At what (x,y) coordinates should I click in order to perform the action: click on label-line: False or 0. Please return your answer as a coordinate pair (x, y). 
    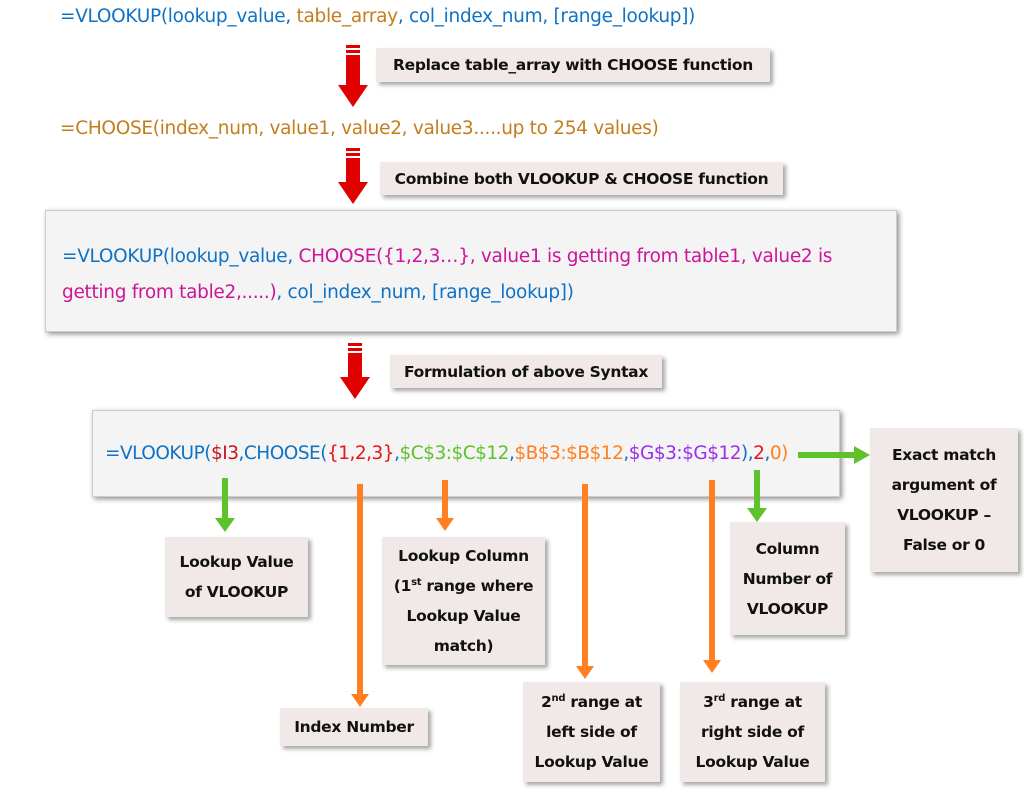
    Looking at the image, I should click on (944, 545).